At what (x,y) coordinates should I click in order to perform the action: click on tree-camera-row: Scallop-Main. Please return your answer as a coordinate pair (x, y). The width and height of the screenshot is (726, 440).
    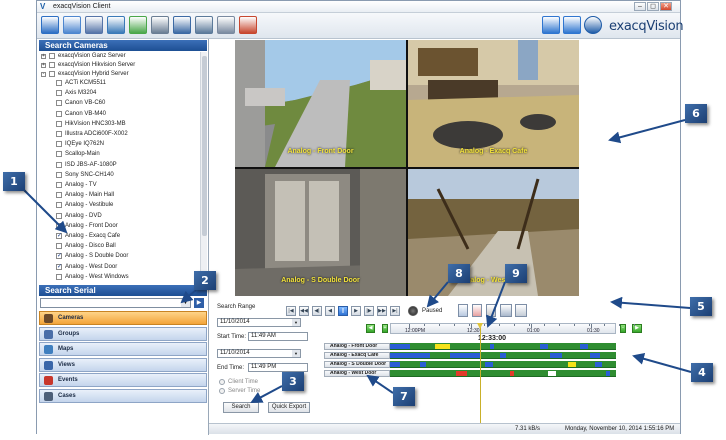
    Looking at the image, I should click on (119, 154).